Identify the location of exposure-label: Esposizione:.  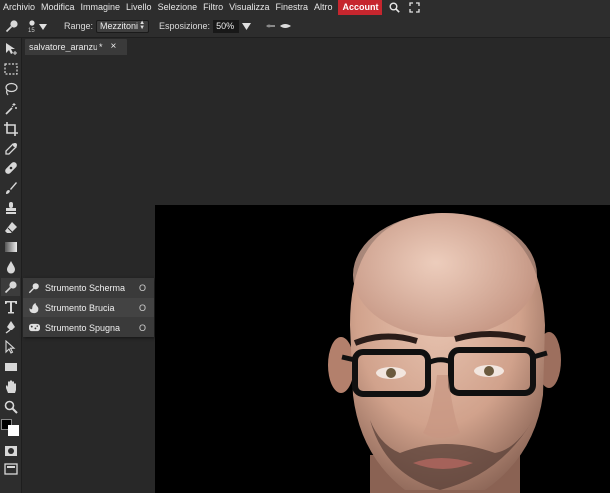
(185, 26).